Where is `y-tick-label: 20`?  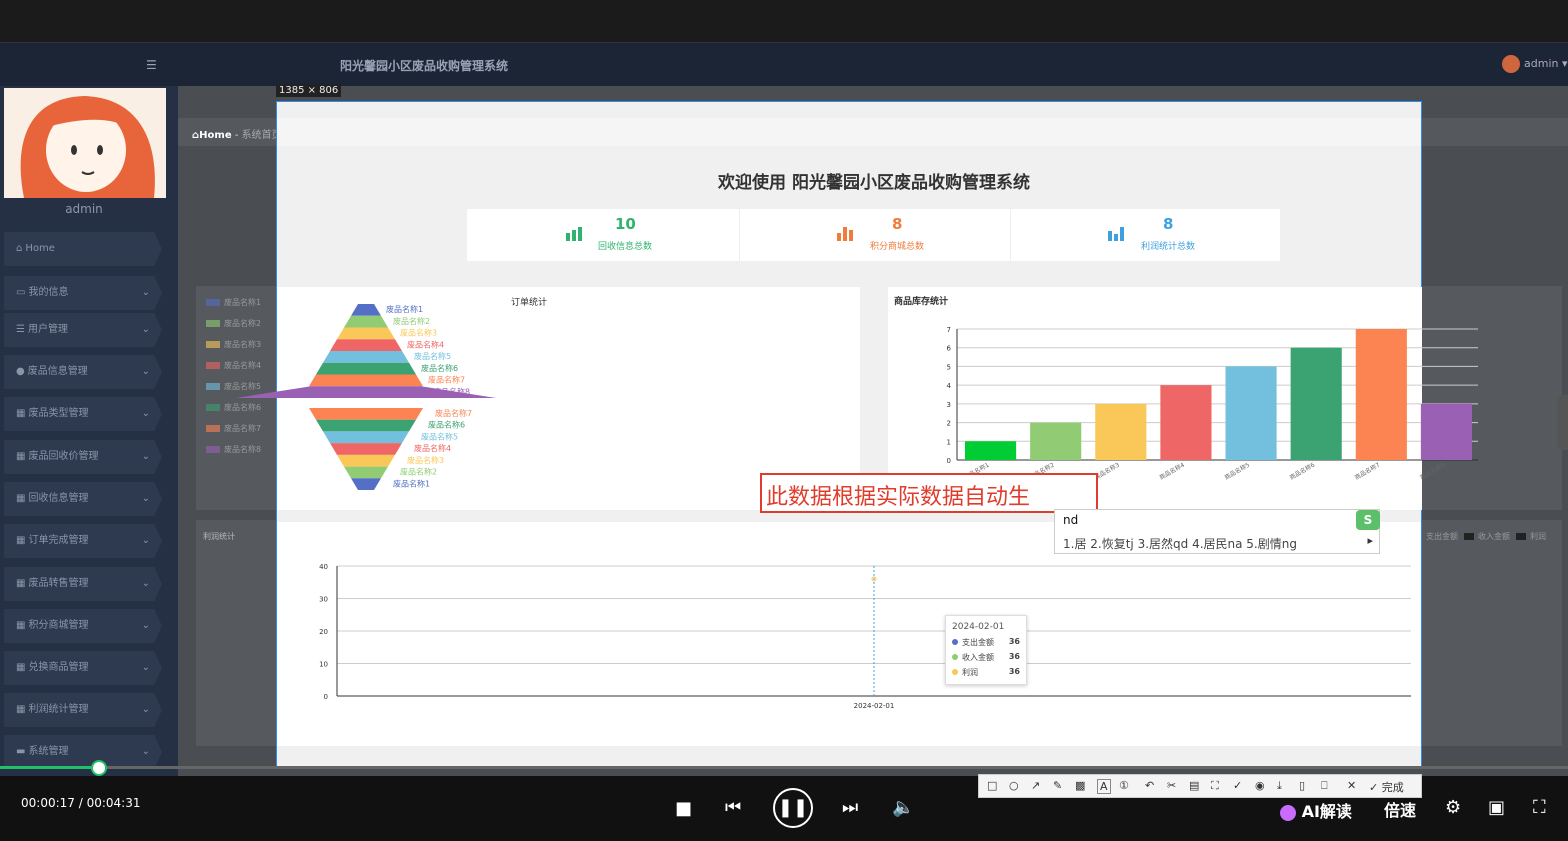 y-tick-label: 20 is located at coordinates (323, 632).